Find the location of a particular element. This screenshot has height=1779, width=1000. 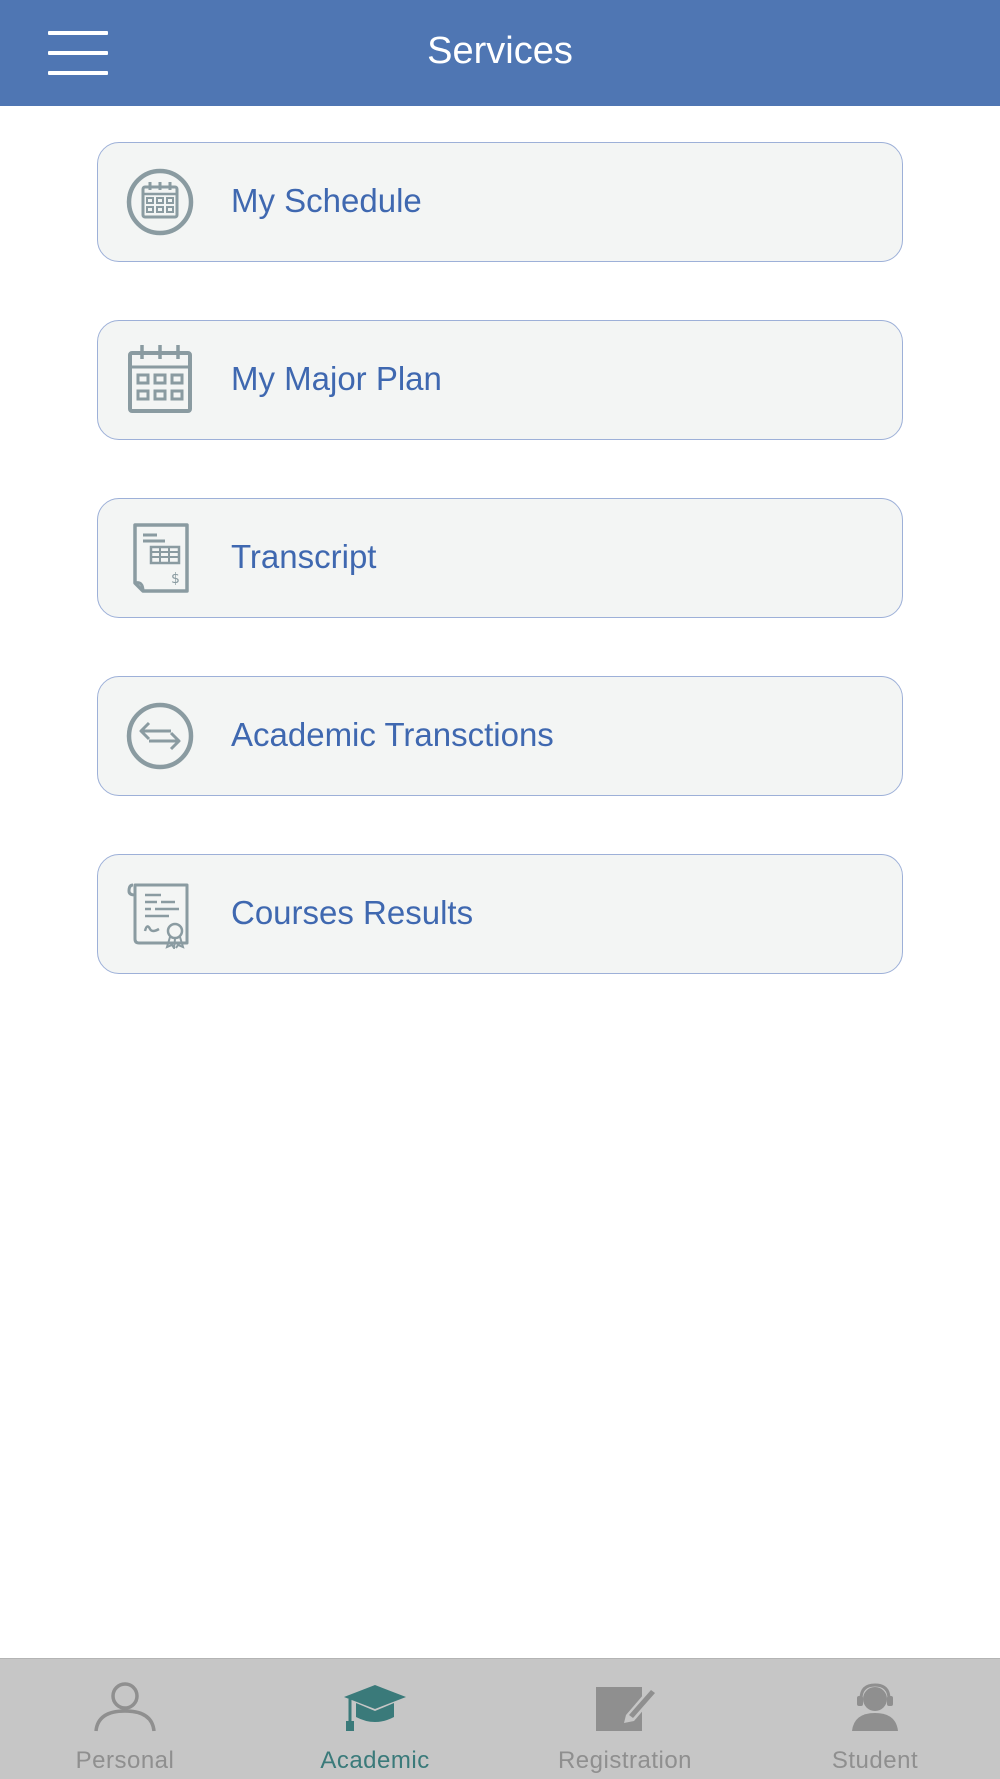

service-label: My Major Plan is located at coordinates (336, 378).